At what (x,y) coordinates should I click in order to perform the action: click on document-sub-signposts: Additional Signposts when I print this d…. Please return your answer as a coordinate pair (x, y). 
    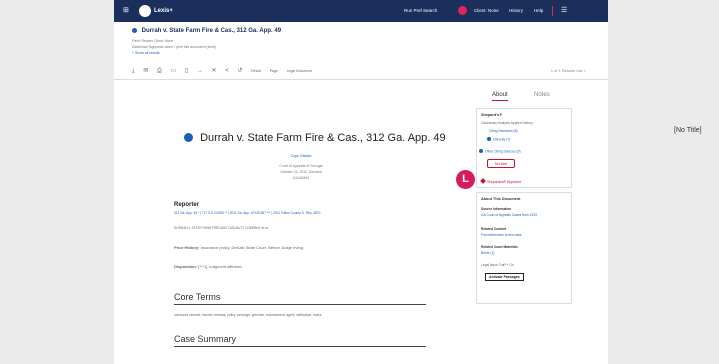
    Looking at the image, I should click on (174, 47).